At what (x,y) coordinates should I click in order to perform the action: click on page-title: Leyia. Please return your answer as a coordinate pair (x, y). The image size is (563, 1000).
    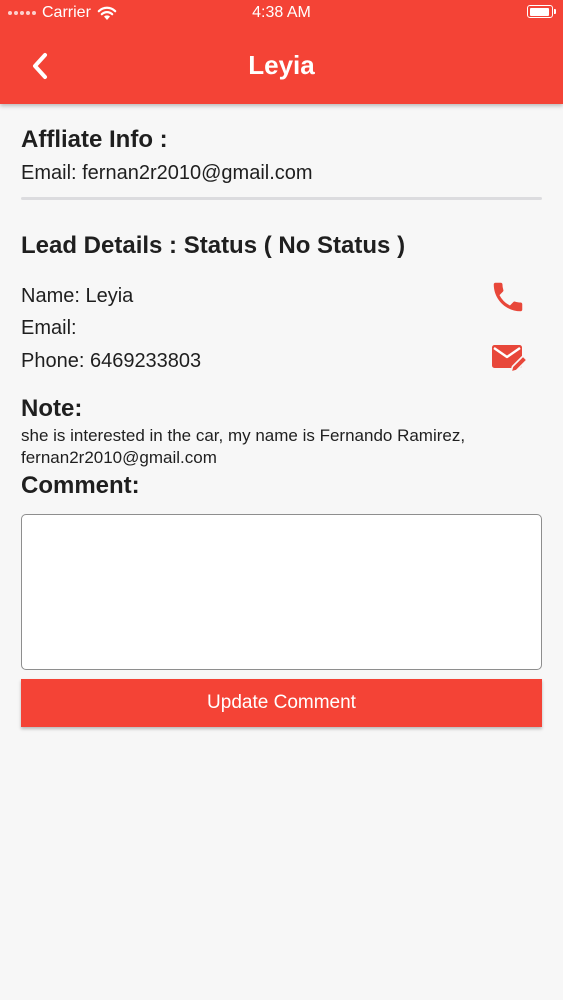
    Looking at the image, I should click on (281, 65).